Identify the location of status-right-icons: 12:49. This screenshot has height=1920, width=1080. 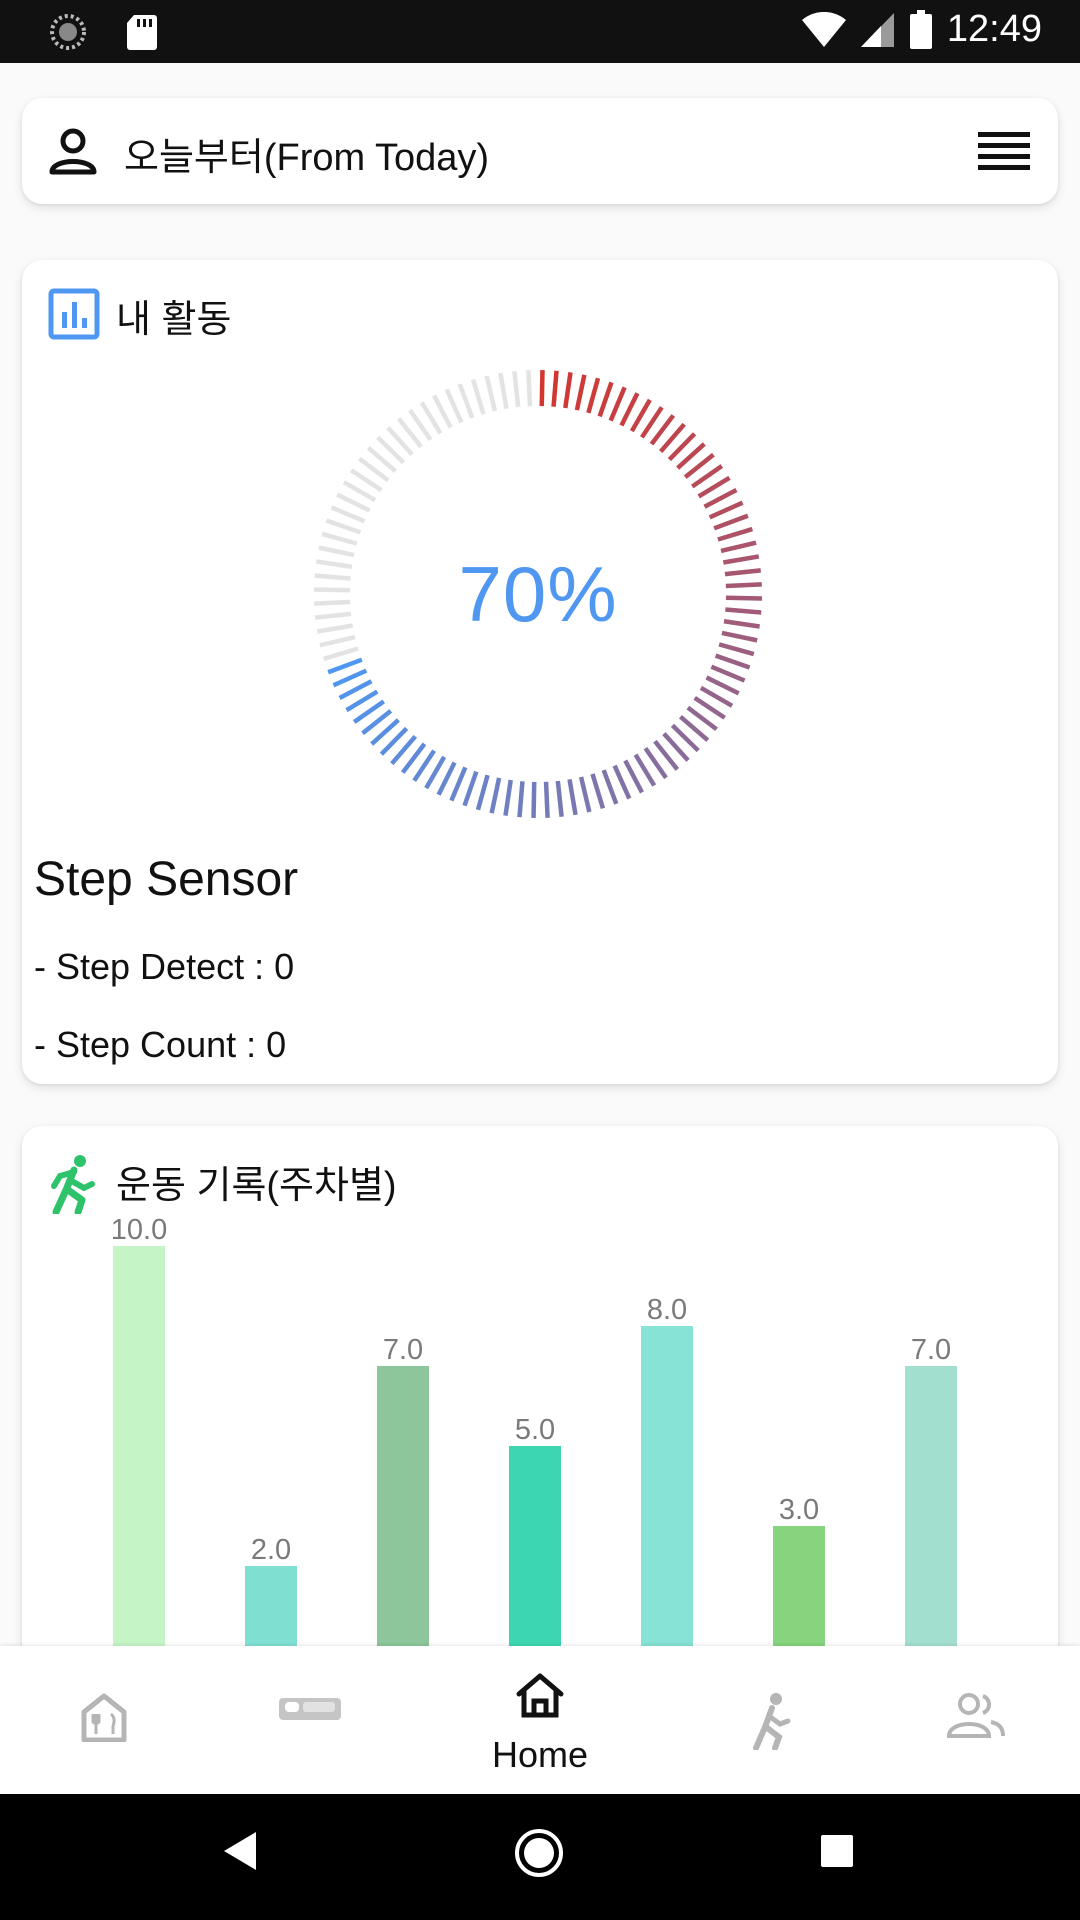
(921, 29).